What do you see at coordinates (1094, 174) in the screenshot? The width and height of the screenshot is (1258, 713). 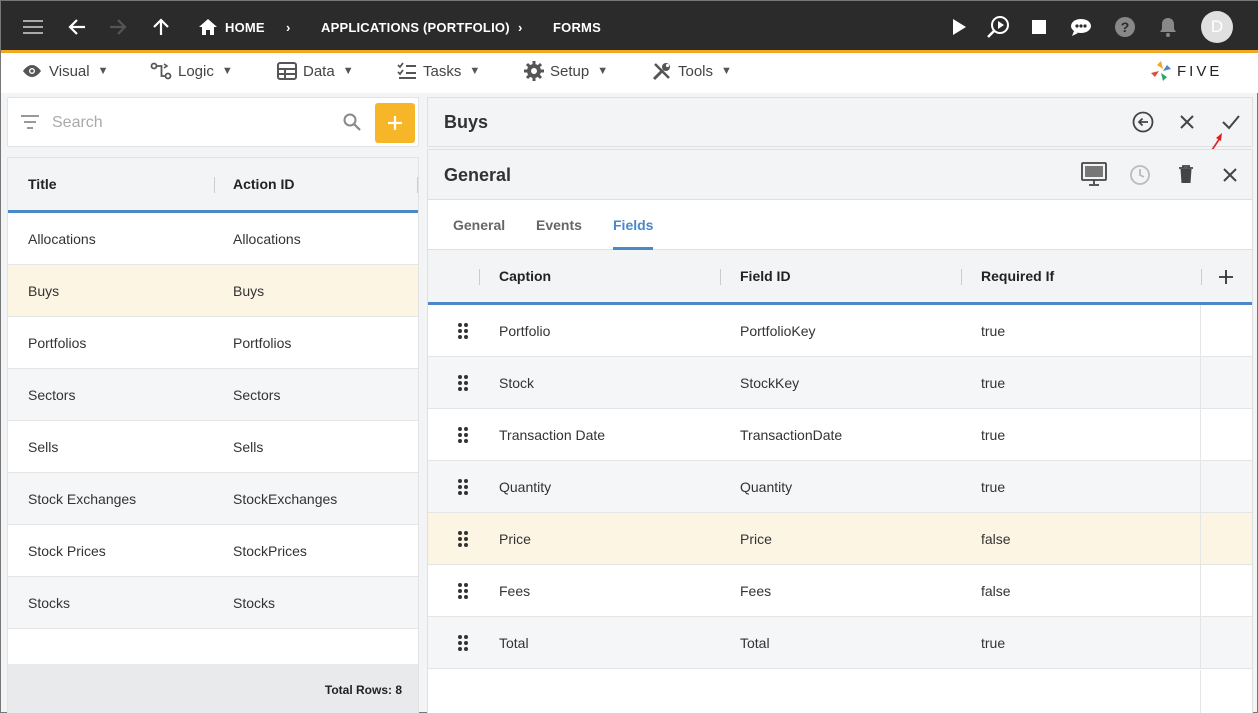 I see `monitor-icon` at bounding box center [1094, 174].